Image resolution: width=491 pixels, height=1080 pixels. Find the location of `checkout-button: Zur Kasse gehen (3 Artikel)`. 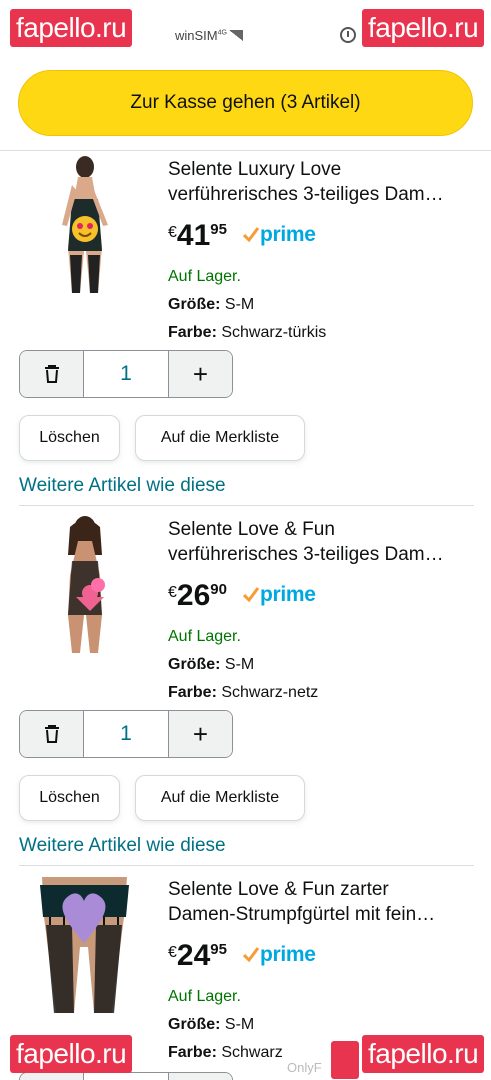

checkout-button: Zur Kasse gehen (3 Artikel) is located at coordinates (245, 103).